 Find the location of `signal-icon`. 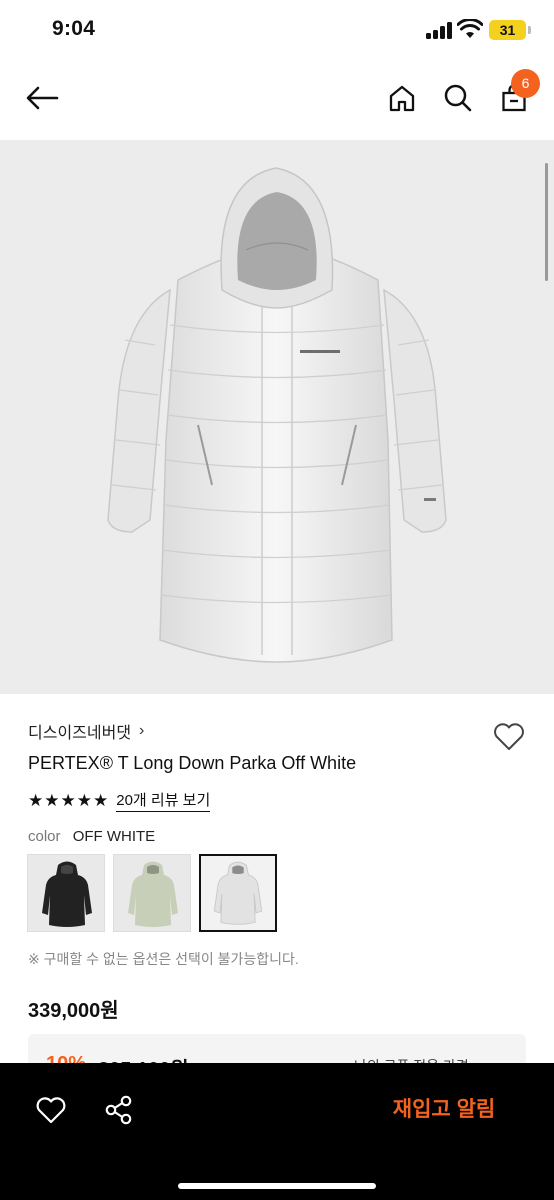

signal-icon is located at coordinates (440, 30).